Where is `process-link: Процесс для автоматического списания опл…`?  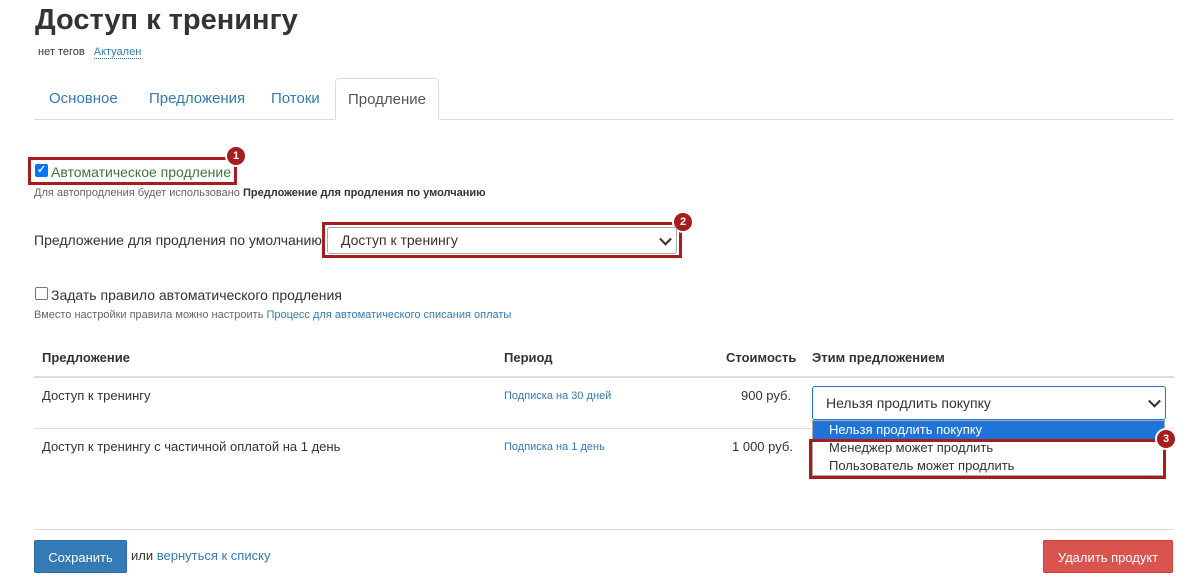
process-link: Процесс для автоматического списания опл… is located at coordinates (388, 315).